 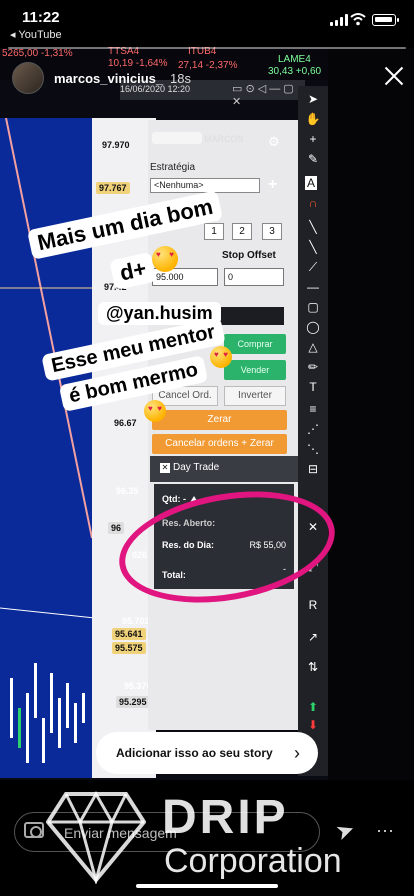 What do you see at coordinates (224, 139) in the screenshot?
I see `account-label: MARCOS` at bounding box center [224, 139].